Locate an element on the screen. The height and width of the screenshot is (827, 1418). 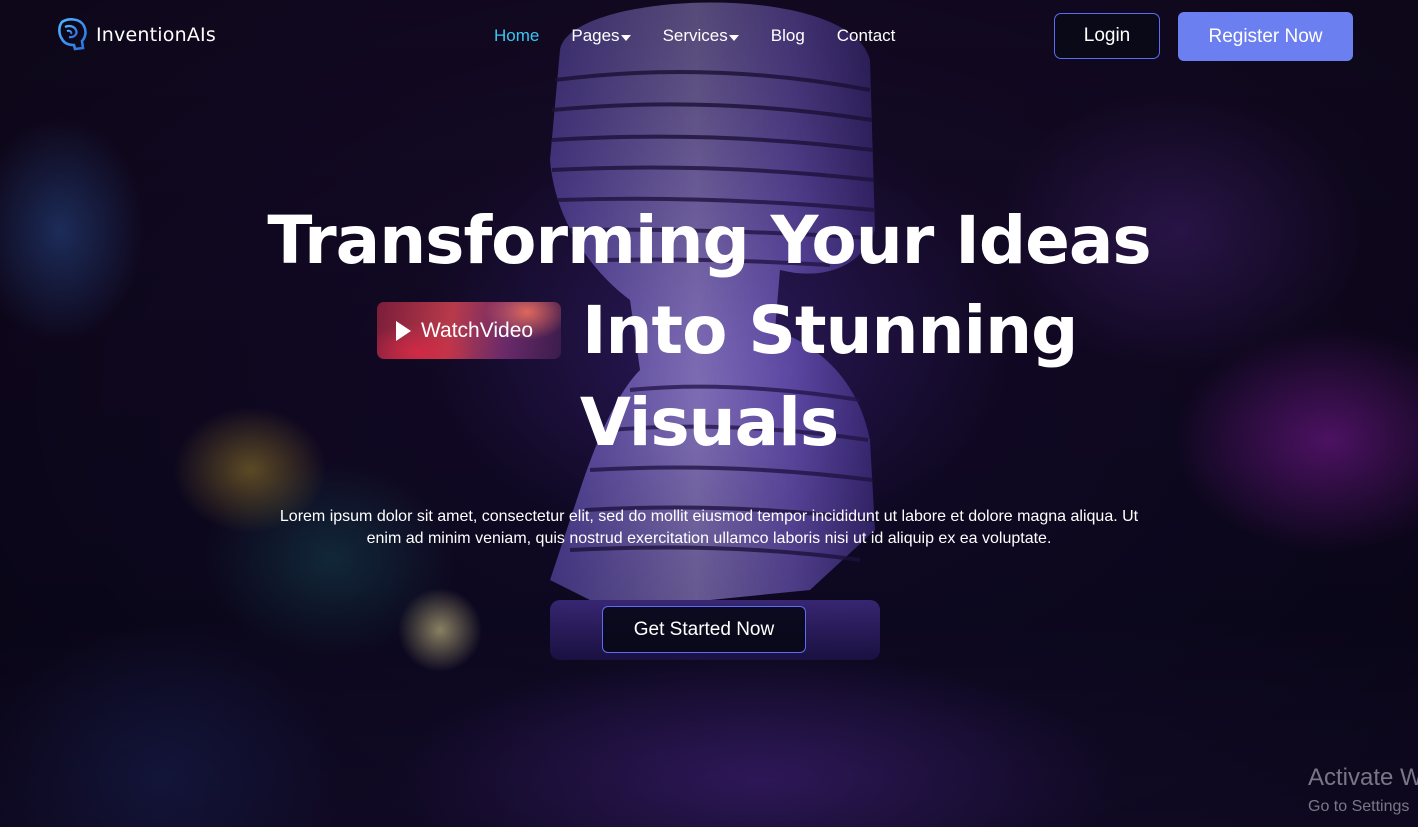
nav-item-blog: Blog is located at coordinates (788, 36).